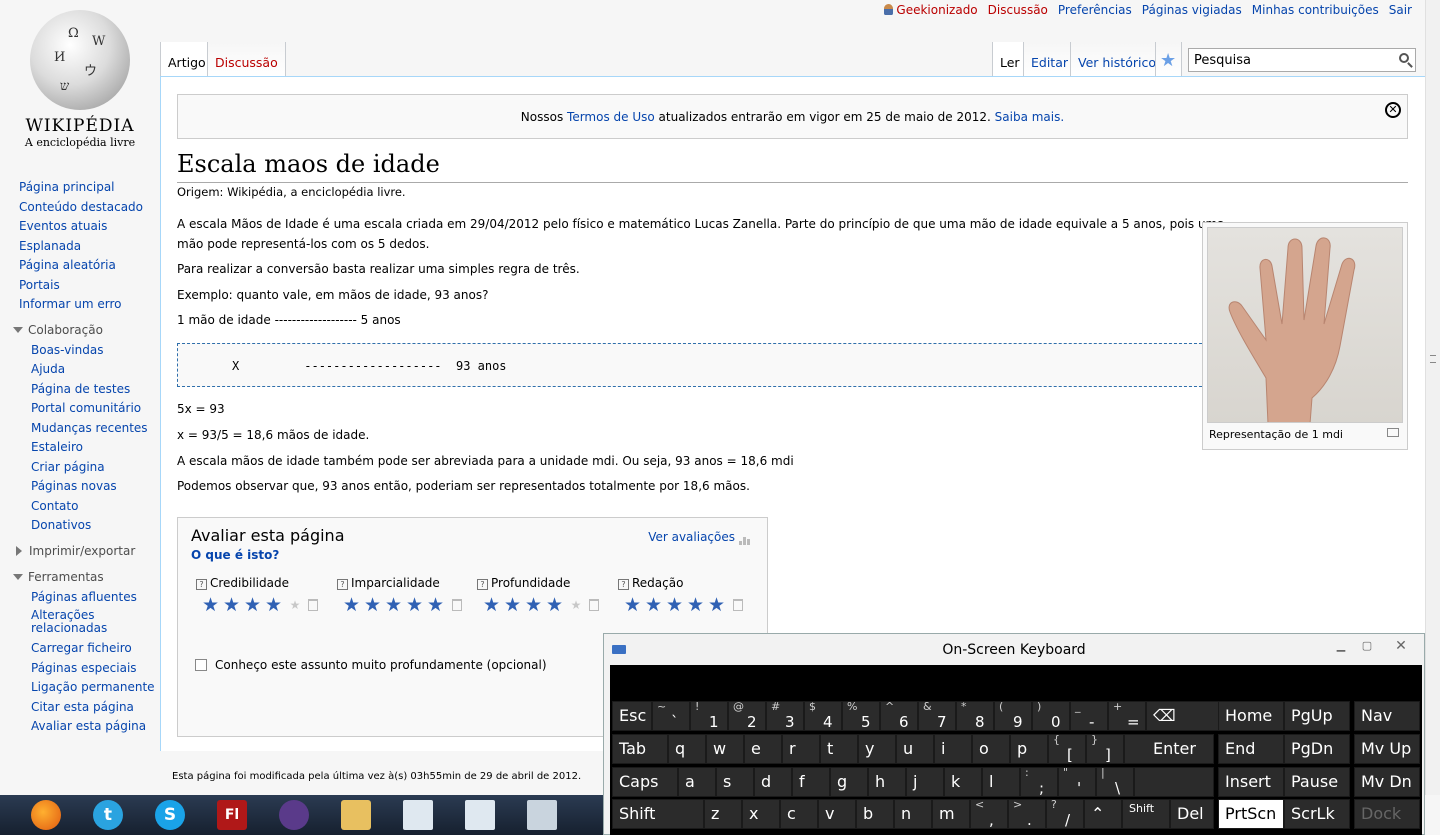  Describe the element at coordinates (1341, 646) in the screenshot. I see `minimize-icon: ▁` at that location.